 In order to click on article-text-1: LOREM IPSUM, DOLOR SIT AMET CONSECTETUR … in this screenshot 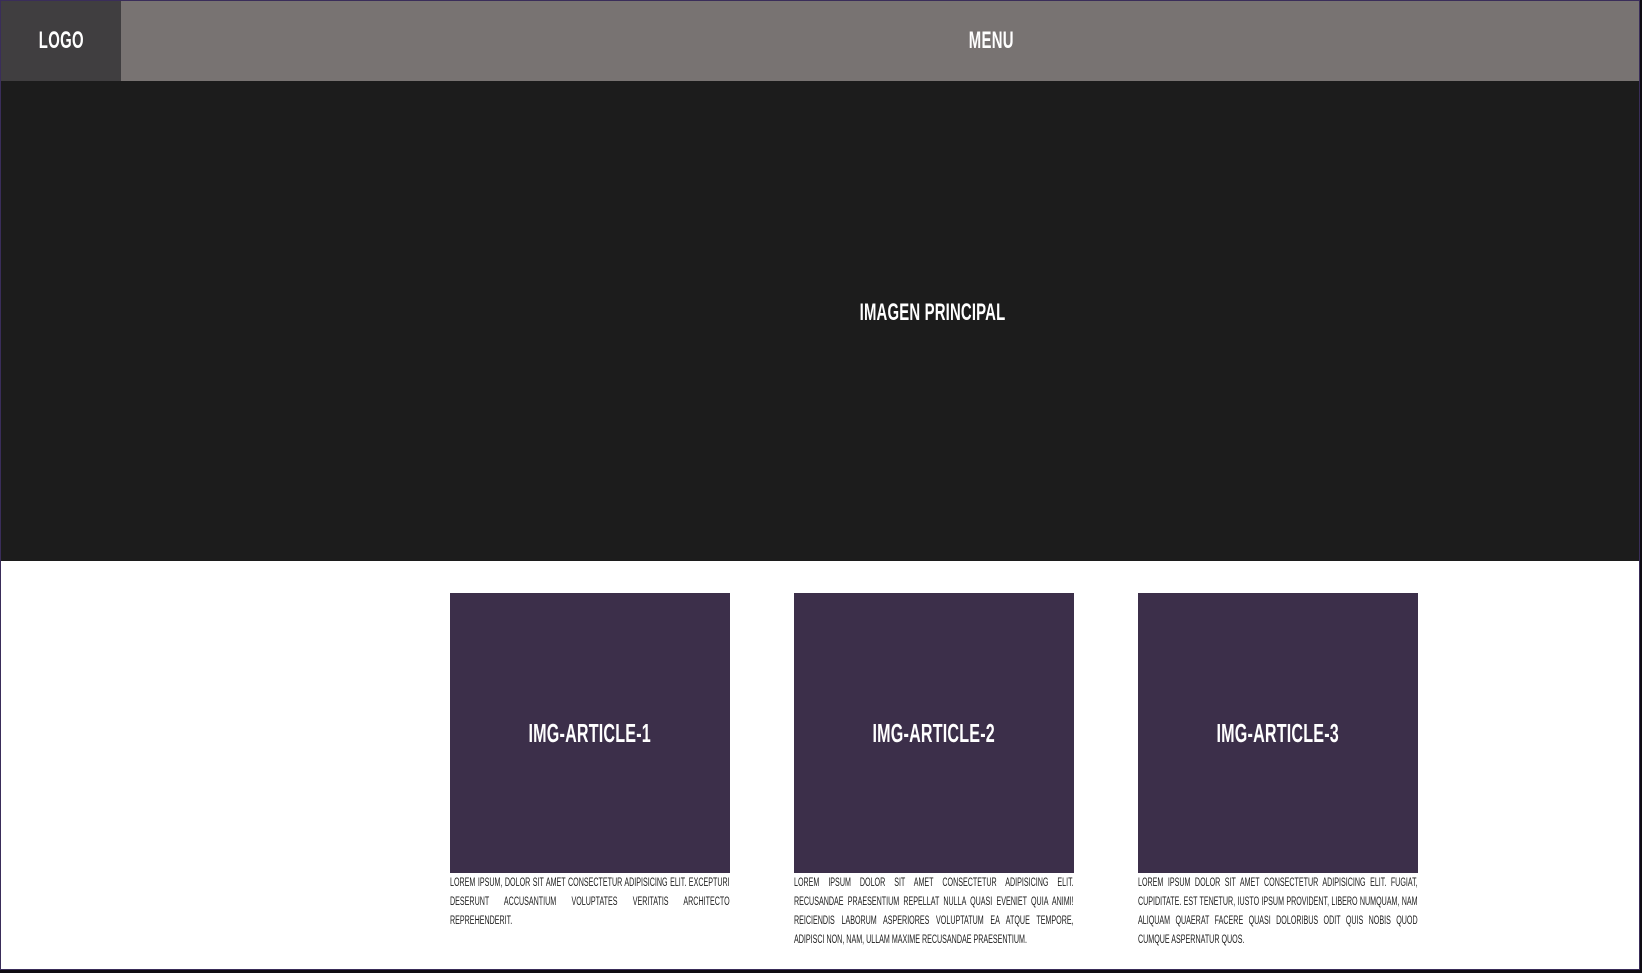, I will do `click(590, 902)`.